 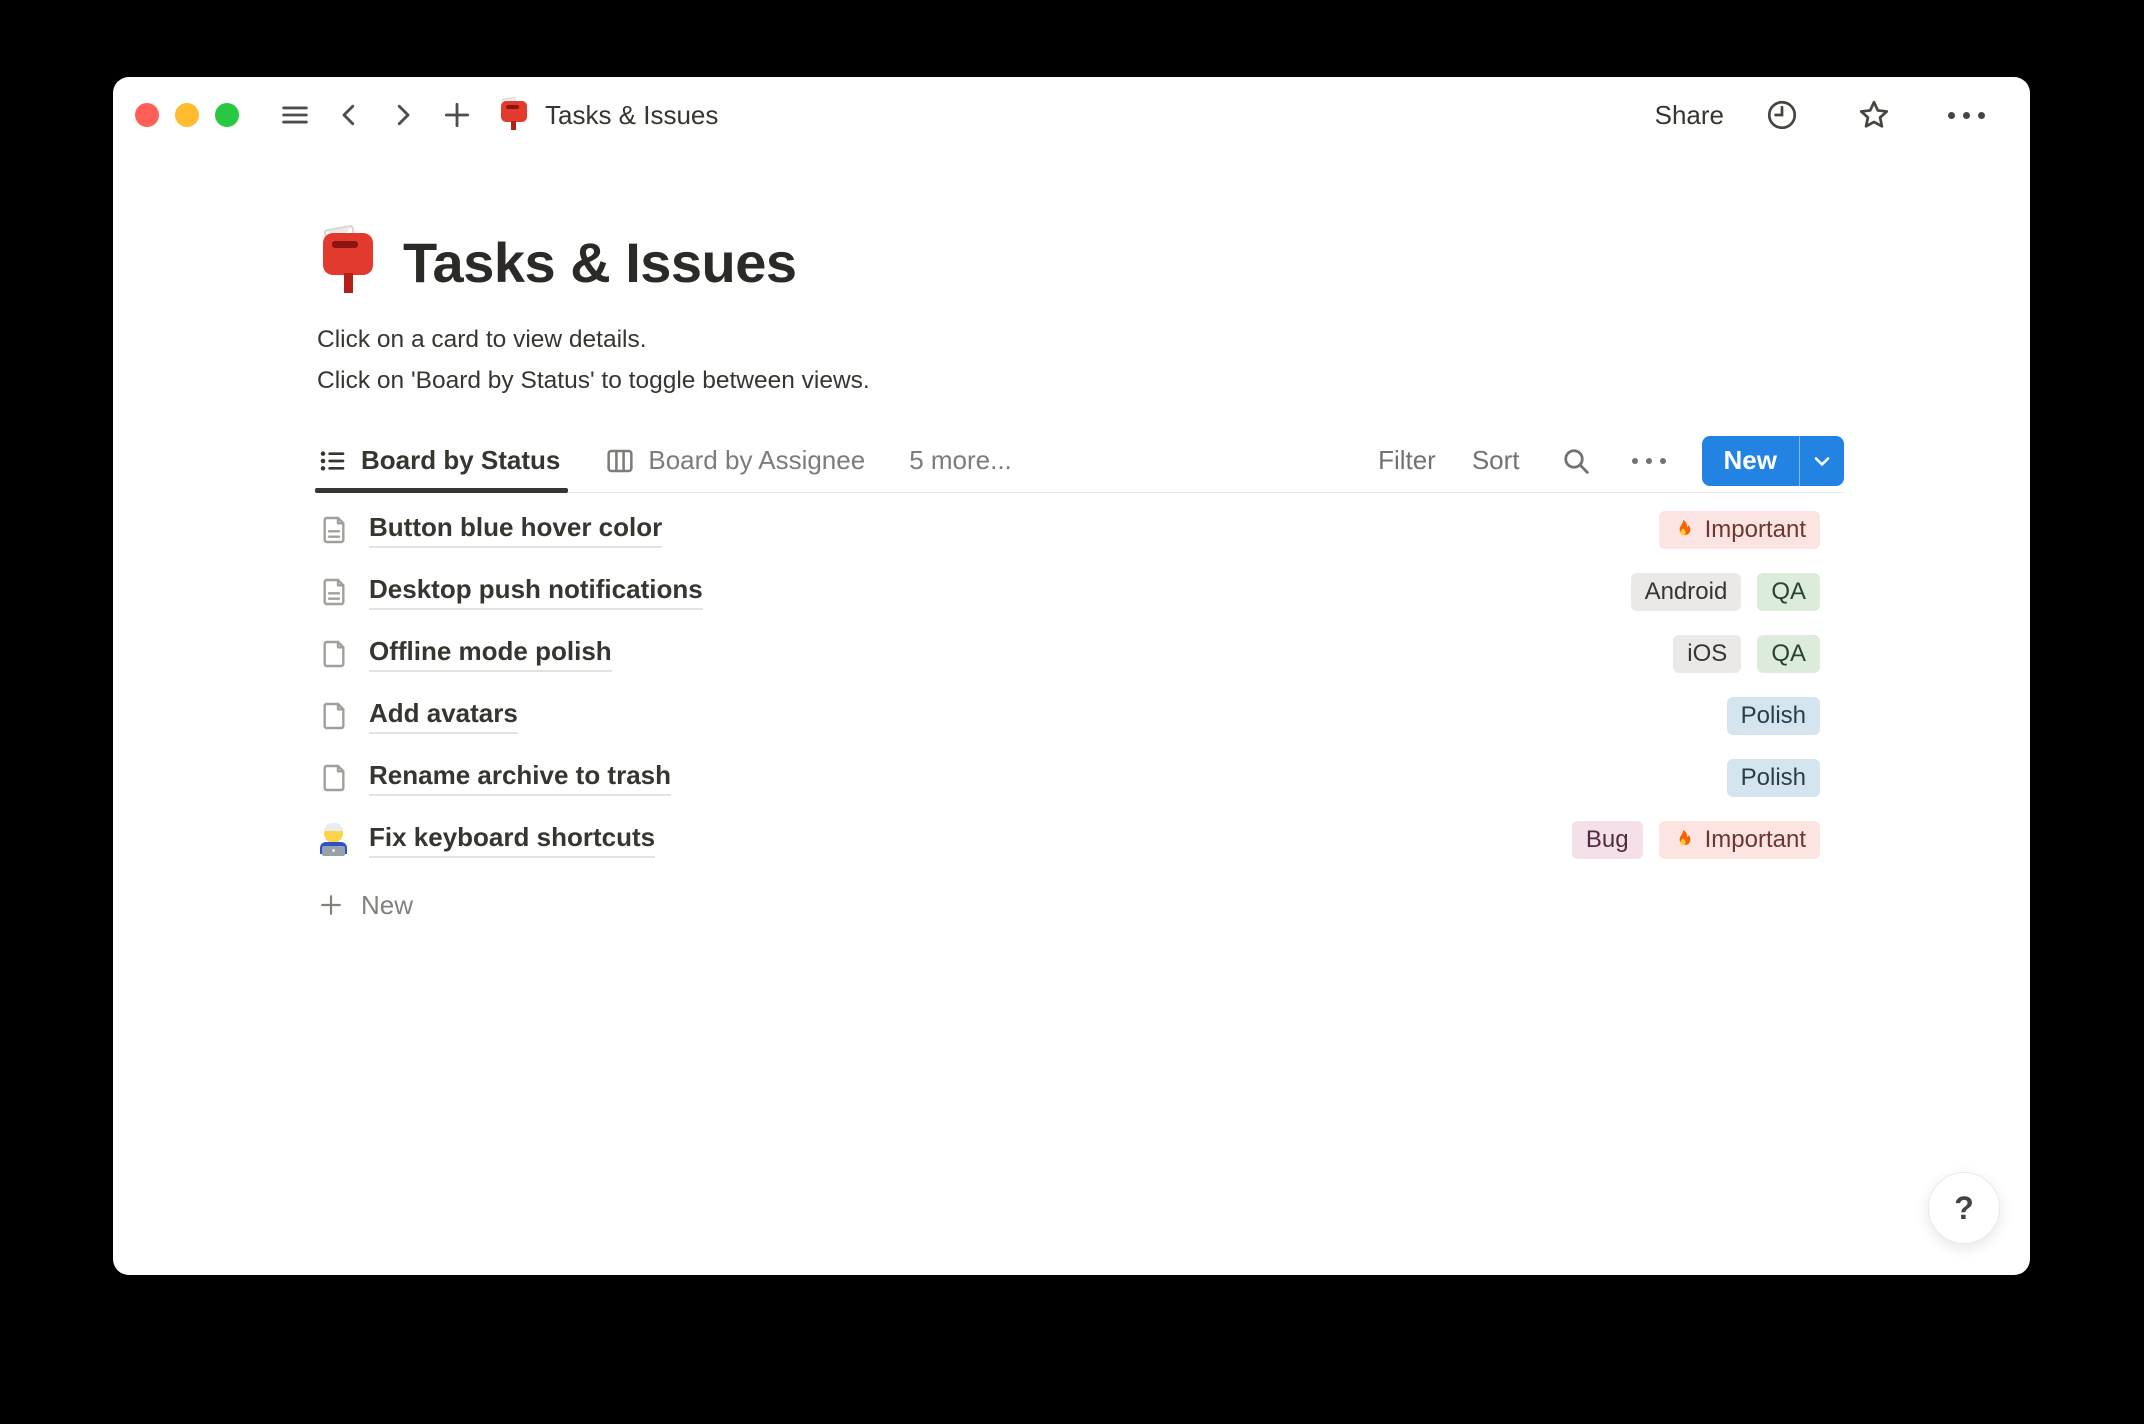 What do you see at coordinates (512, 840) in the screenshot?
I see `row-title: Fix keyboard shortcuts` at bounding box center [512, 840].